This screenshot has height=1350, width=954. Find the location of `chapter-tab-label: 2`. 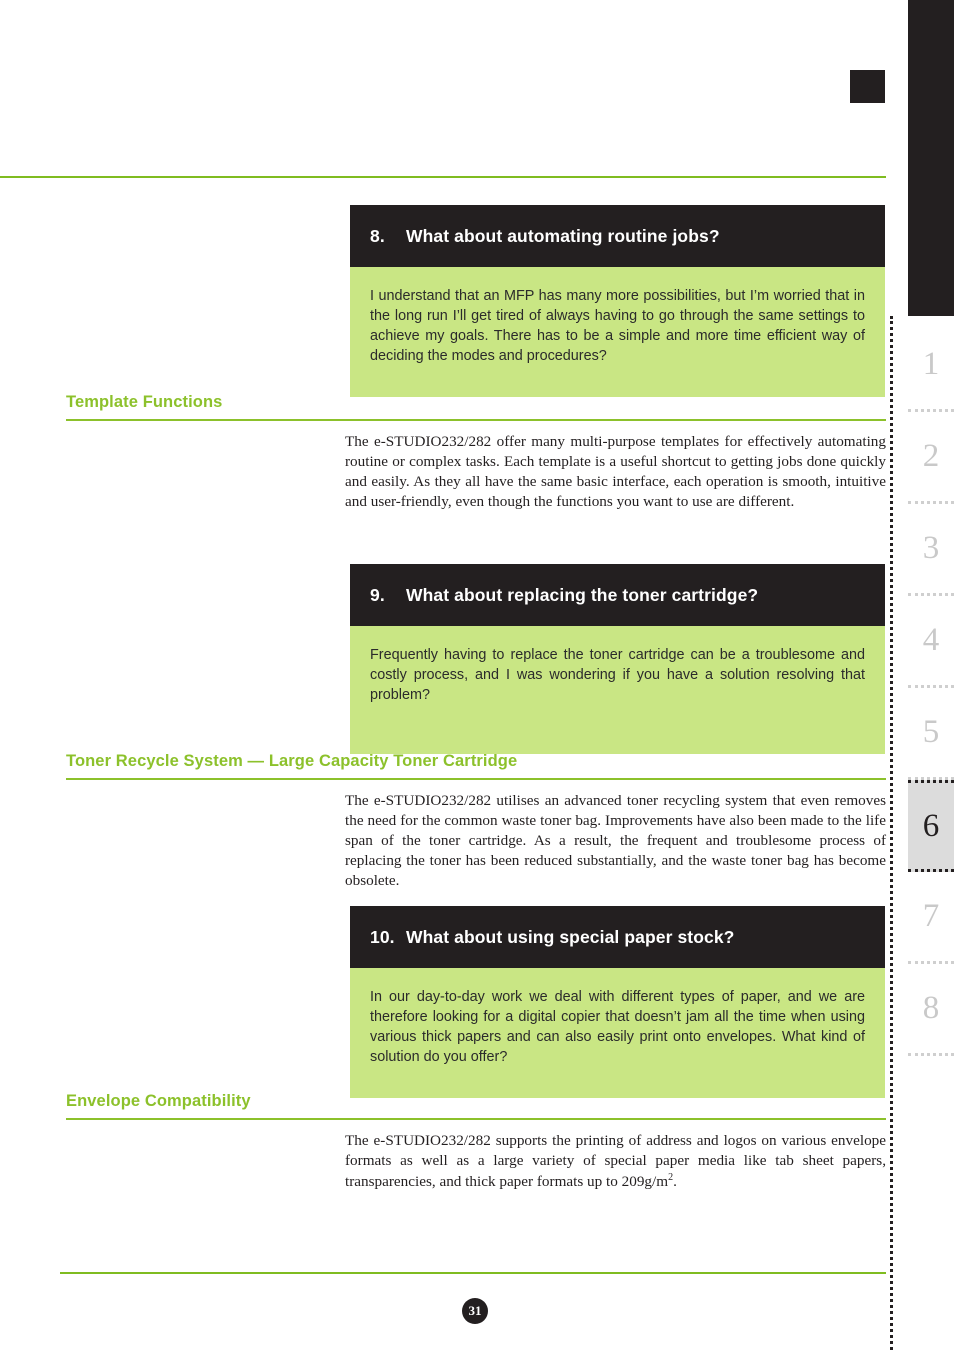

chapter-tab-label: 2 is located at coordinates (931, 456).